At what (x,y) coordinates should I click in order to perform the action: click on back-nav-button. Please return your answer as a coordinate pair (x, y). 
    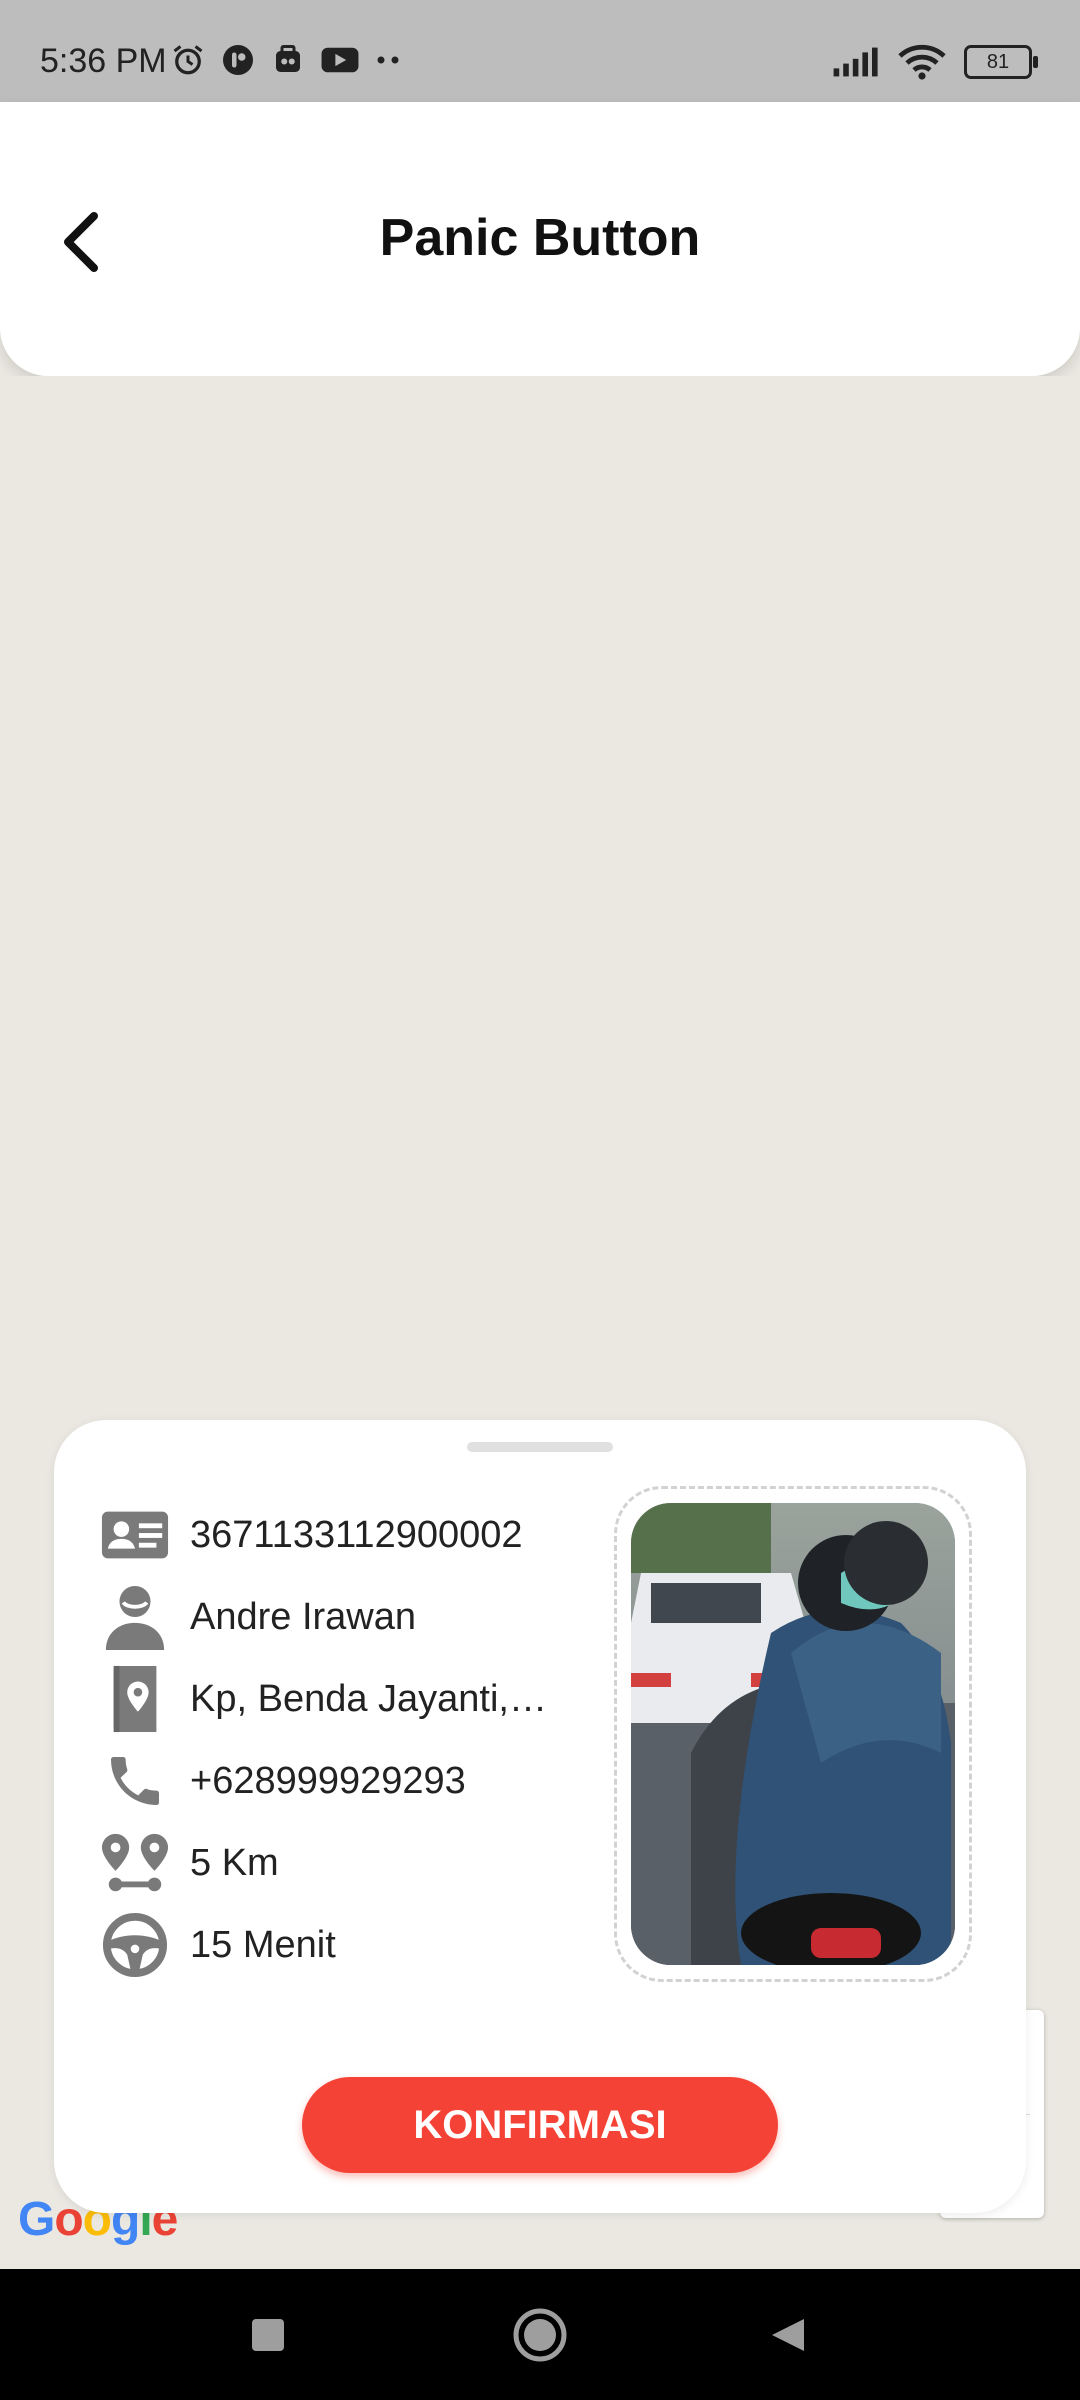
    Looking at the image, I should click on (788, 2335).